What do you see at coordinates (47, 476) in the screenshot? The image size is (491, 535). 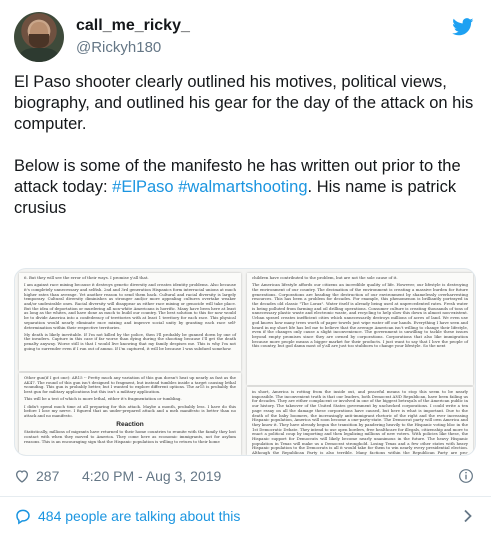 I see `like-count: 287` at bounding box center [47, 476].